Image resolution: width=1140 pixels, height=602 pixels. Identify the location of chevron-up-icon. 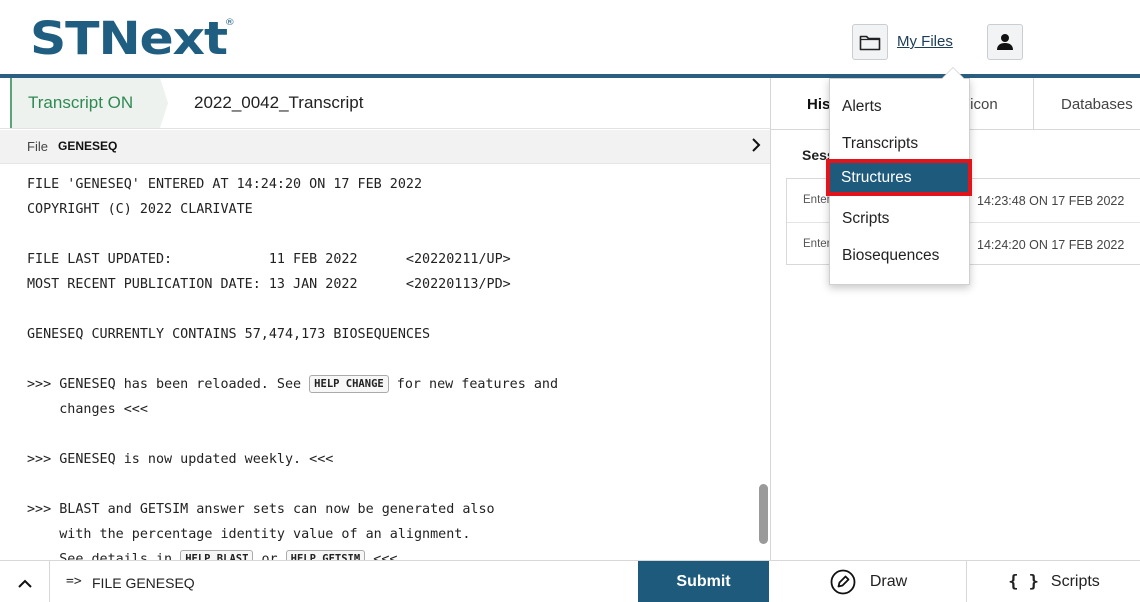
(24, 583).